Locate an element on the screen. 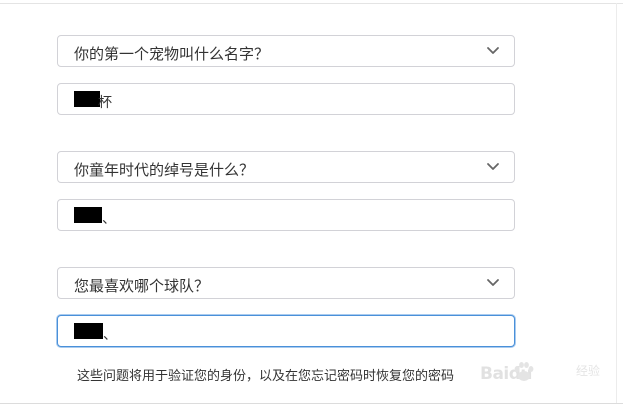 This screenshot has height=417, width=623. right-divider is located at coordinates (616, 203).